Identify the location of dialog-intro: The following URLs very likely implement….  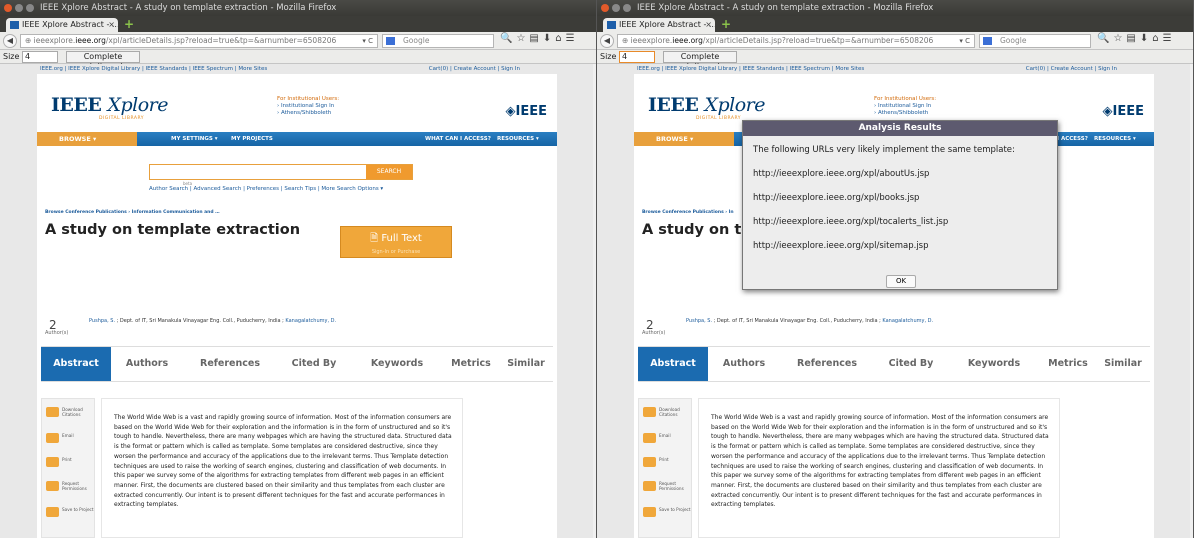
(884, 150).